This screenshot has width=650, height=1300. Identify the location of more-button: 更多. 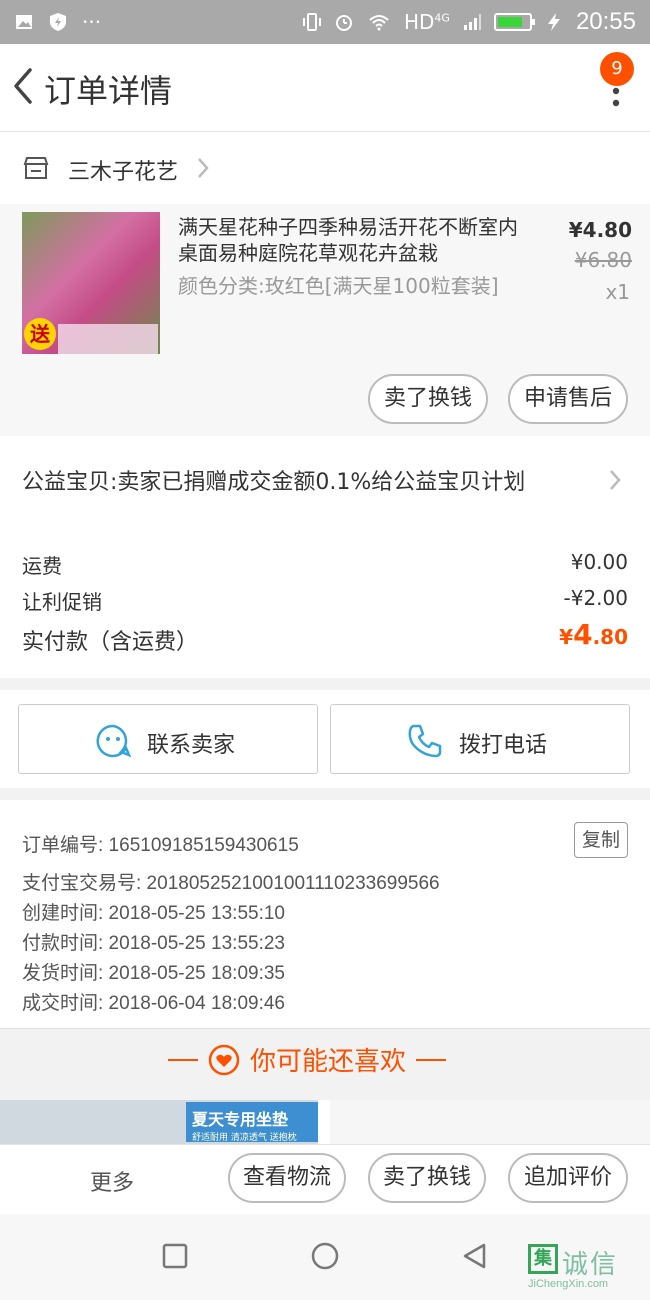
(112, 1181).